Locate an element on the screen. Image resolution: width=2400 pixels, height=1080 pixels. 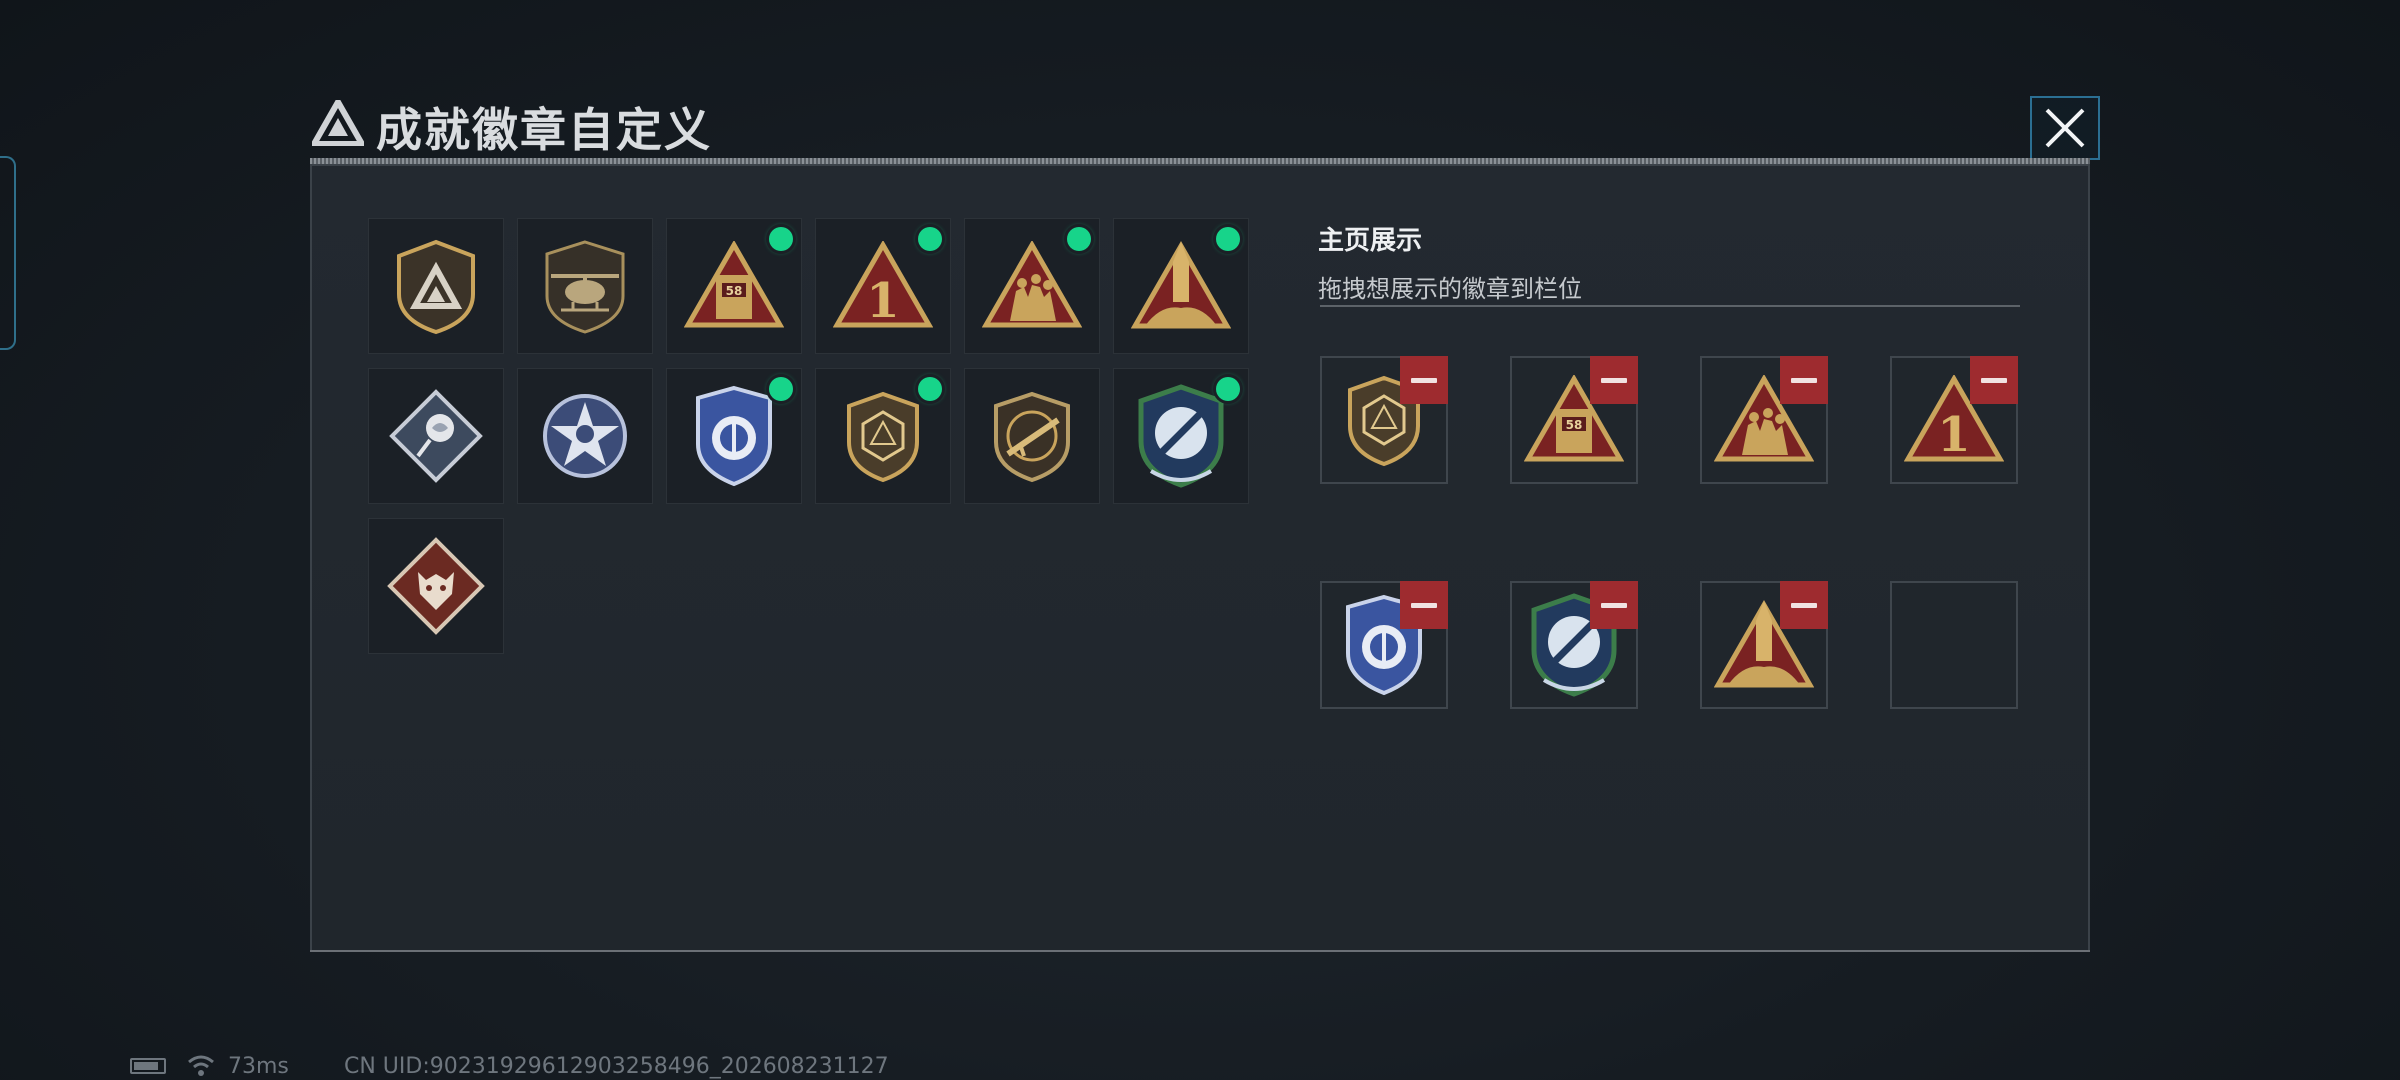
triangle-58-icon: 58 is located at coordinates (734, 284).